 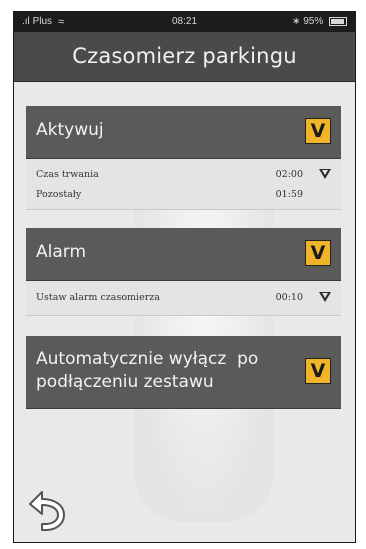 What do you see at coordinates (184, 22) in the screenshot?
I see `status-bar: .ıl Plus ≈ 08:21 ∗ 95%` at bounding box center [184, 22].